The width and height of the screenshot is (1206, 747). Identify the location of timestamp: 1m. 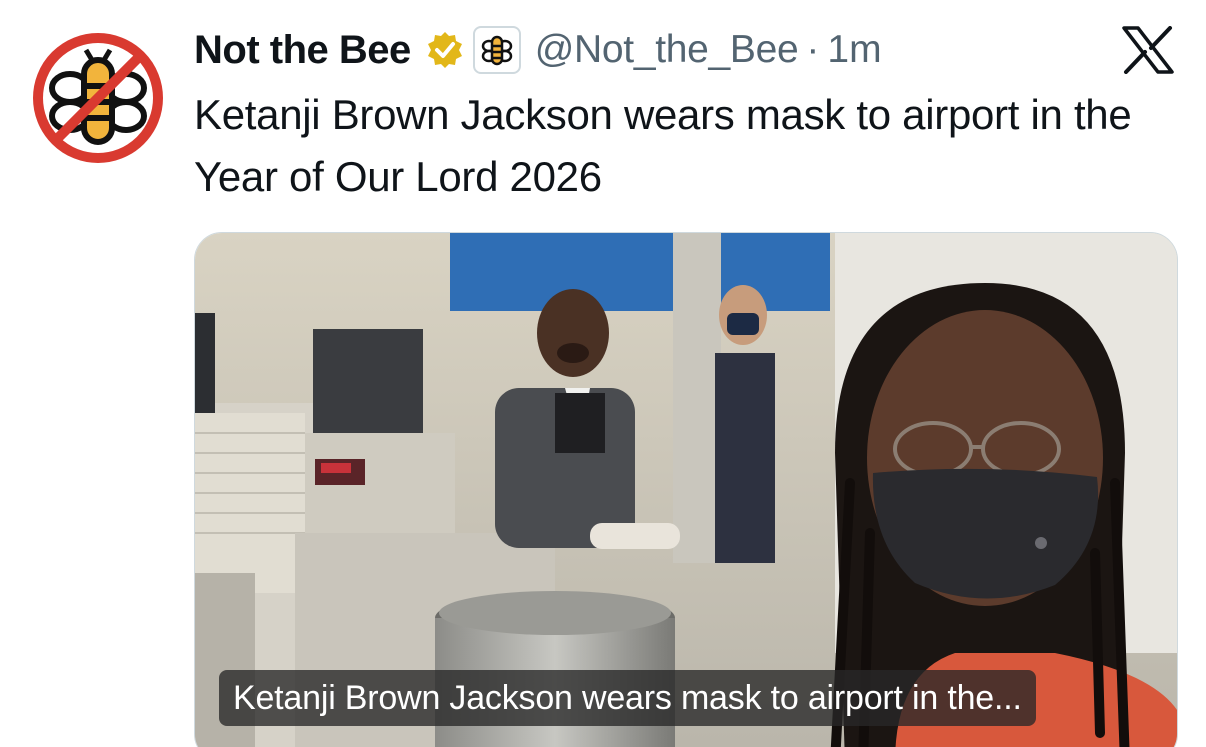
(854, 50).